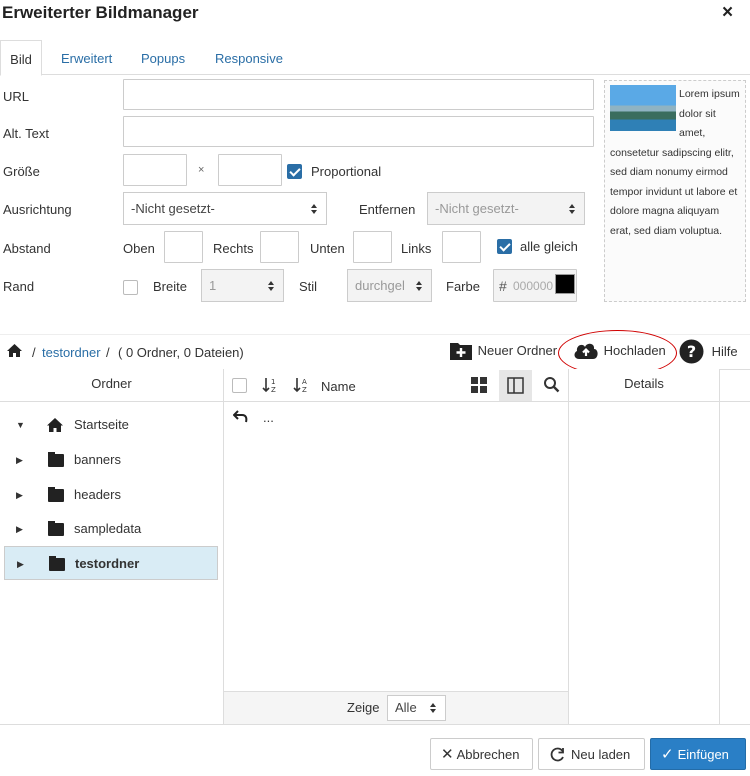 The image size is (750, 776). What do you see at coordinates (97, 494) in the screenshot?
I see `tree-item-label: headers` at bounding box center [97, 494].